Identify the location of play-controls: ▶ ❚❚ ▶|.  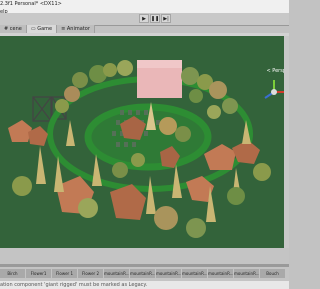
(155, 18).